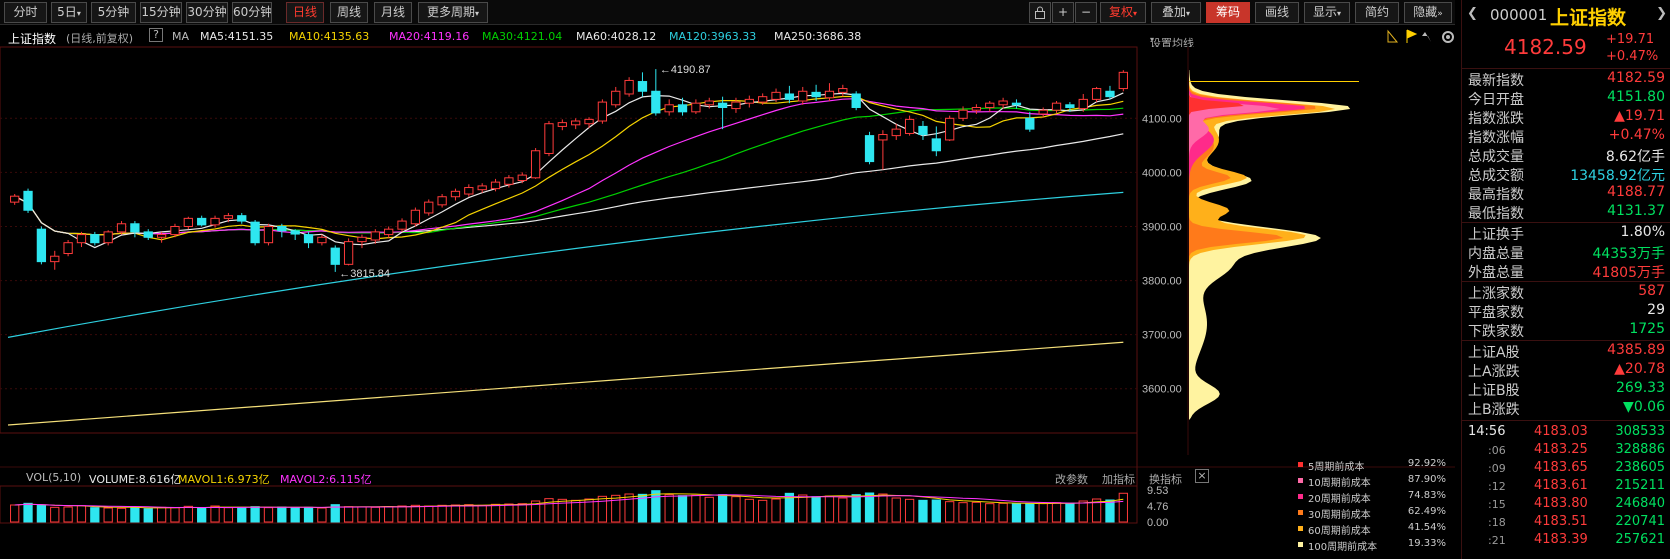  What do you see at coordinates (1162, 227) in the screenshot?
I see `price-tick-label: 3900.00` at bounding box center [1162, 227].